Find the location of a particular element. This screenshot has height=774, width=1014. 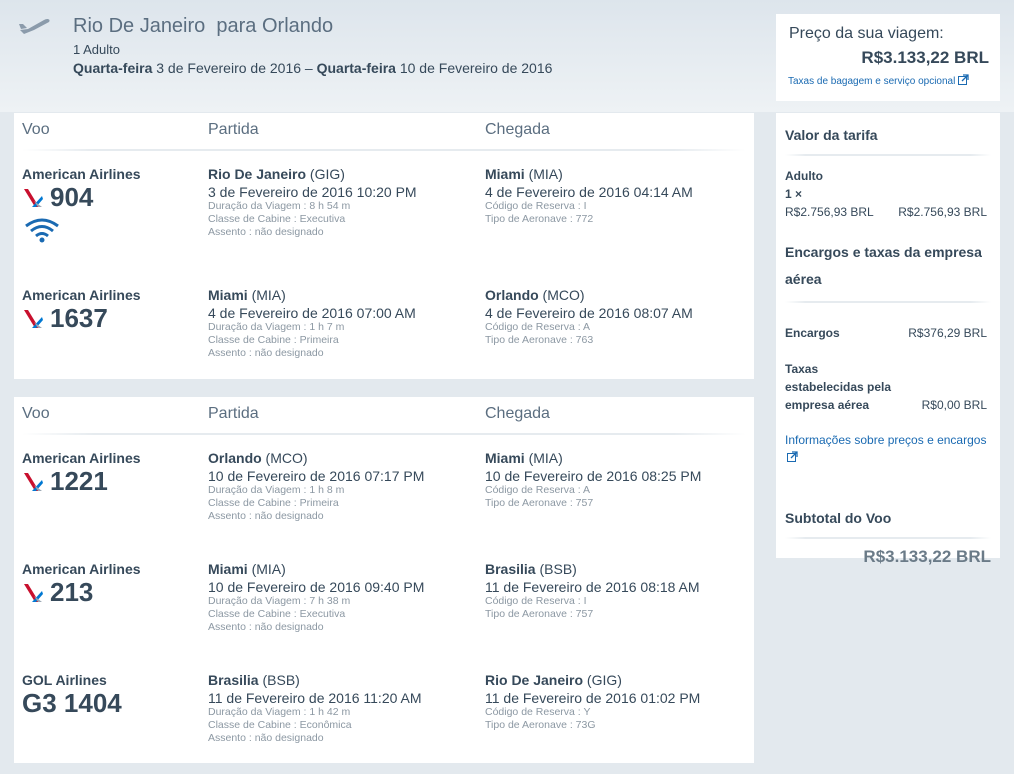

arrival-airport-code: (MCO) is located at coordinates (561, 295).